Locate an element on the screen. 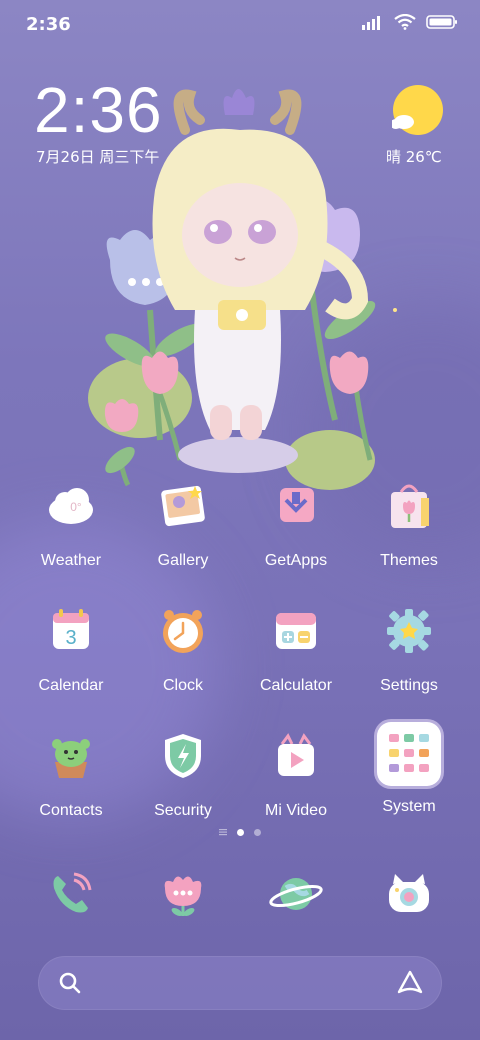  app-getapps: GetApps is located at coordinates (296, 524).